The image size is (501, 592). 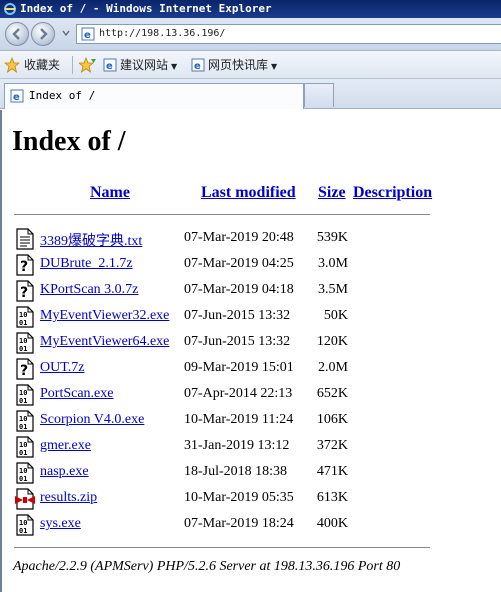 I want to click on file-size: 652K, so click(x=332, y=393).